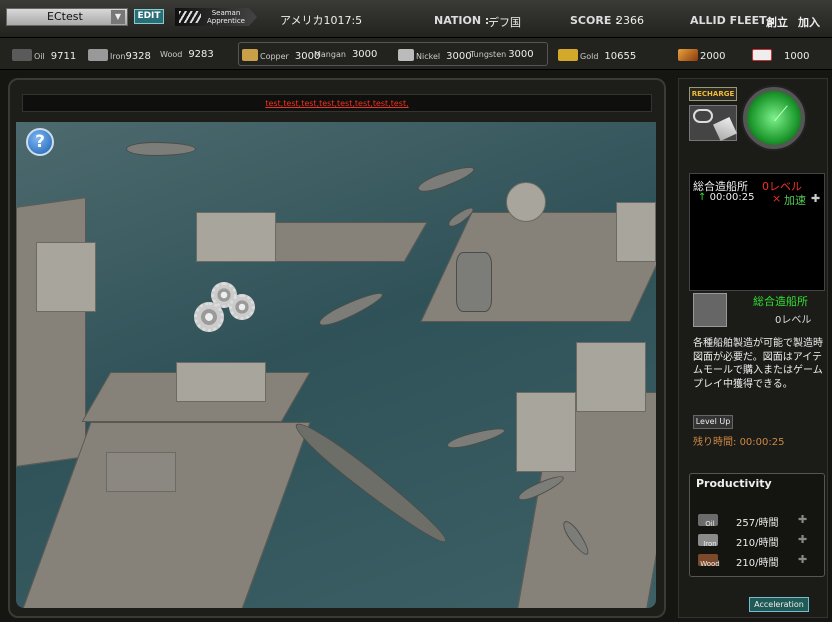 The image size is (832, 622). Describe the element at coordinates (630, 20) in the screenshot. I see `score-value: 2366` at that location.